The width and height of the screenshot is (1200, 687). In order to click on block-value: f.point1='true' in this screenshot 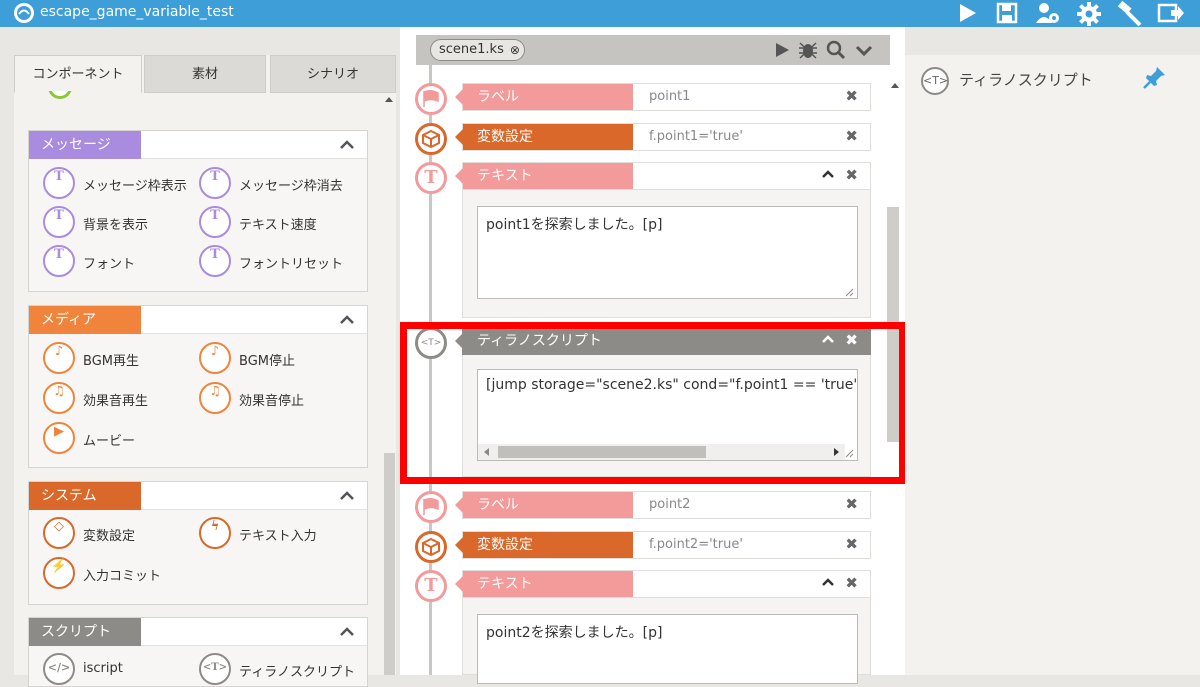, I will do `click(696, 136)`.